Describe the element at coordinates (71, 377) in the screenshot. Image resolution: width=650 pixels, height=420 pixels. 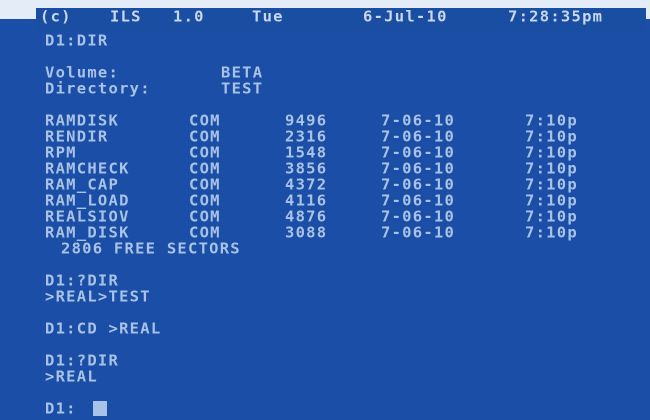
I see `command-output: >REAL` at that location.